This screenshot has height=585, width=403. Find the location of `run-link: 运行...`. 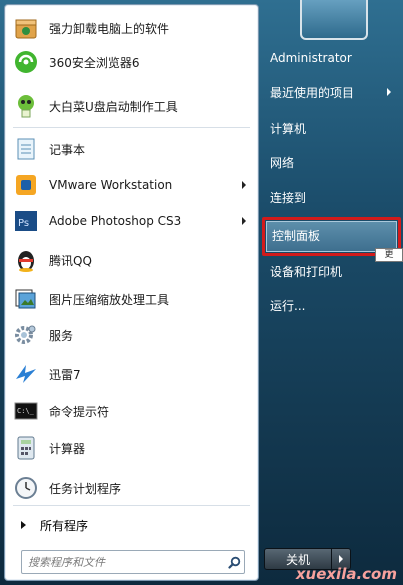

run-link: 运行... is located at coordinates (287, 305).